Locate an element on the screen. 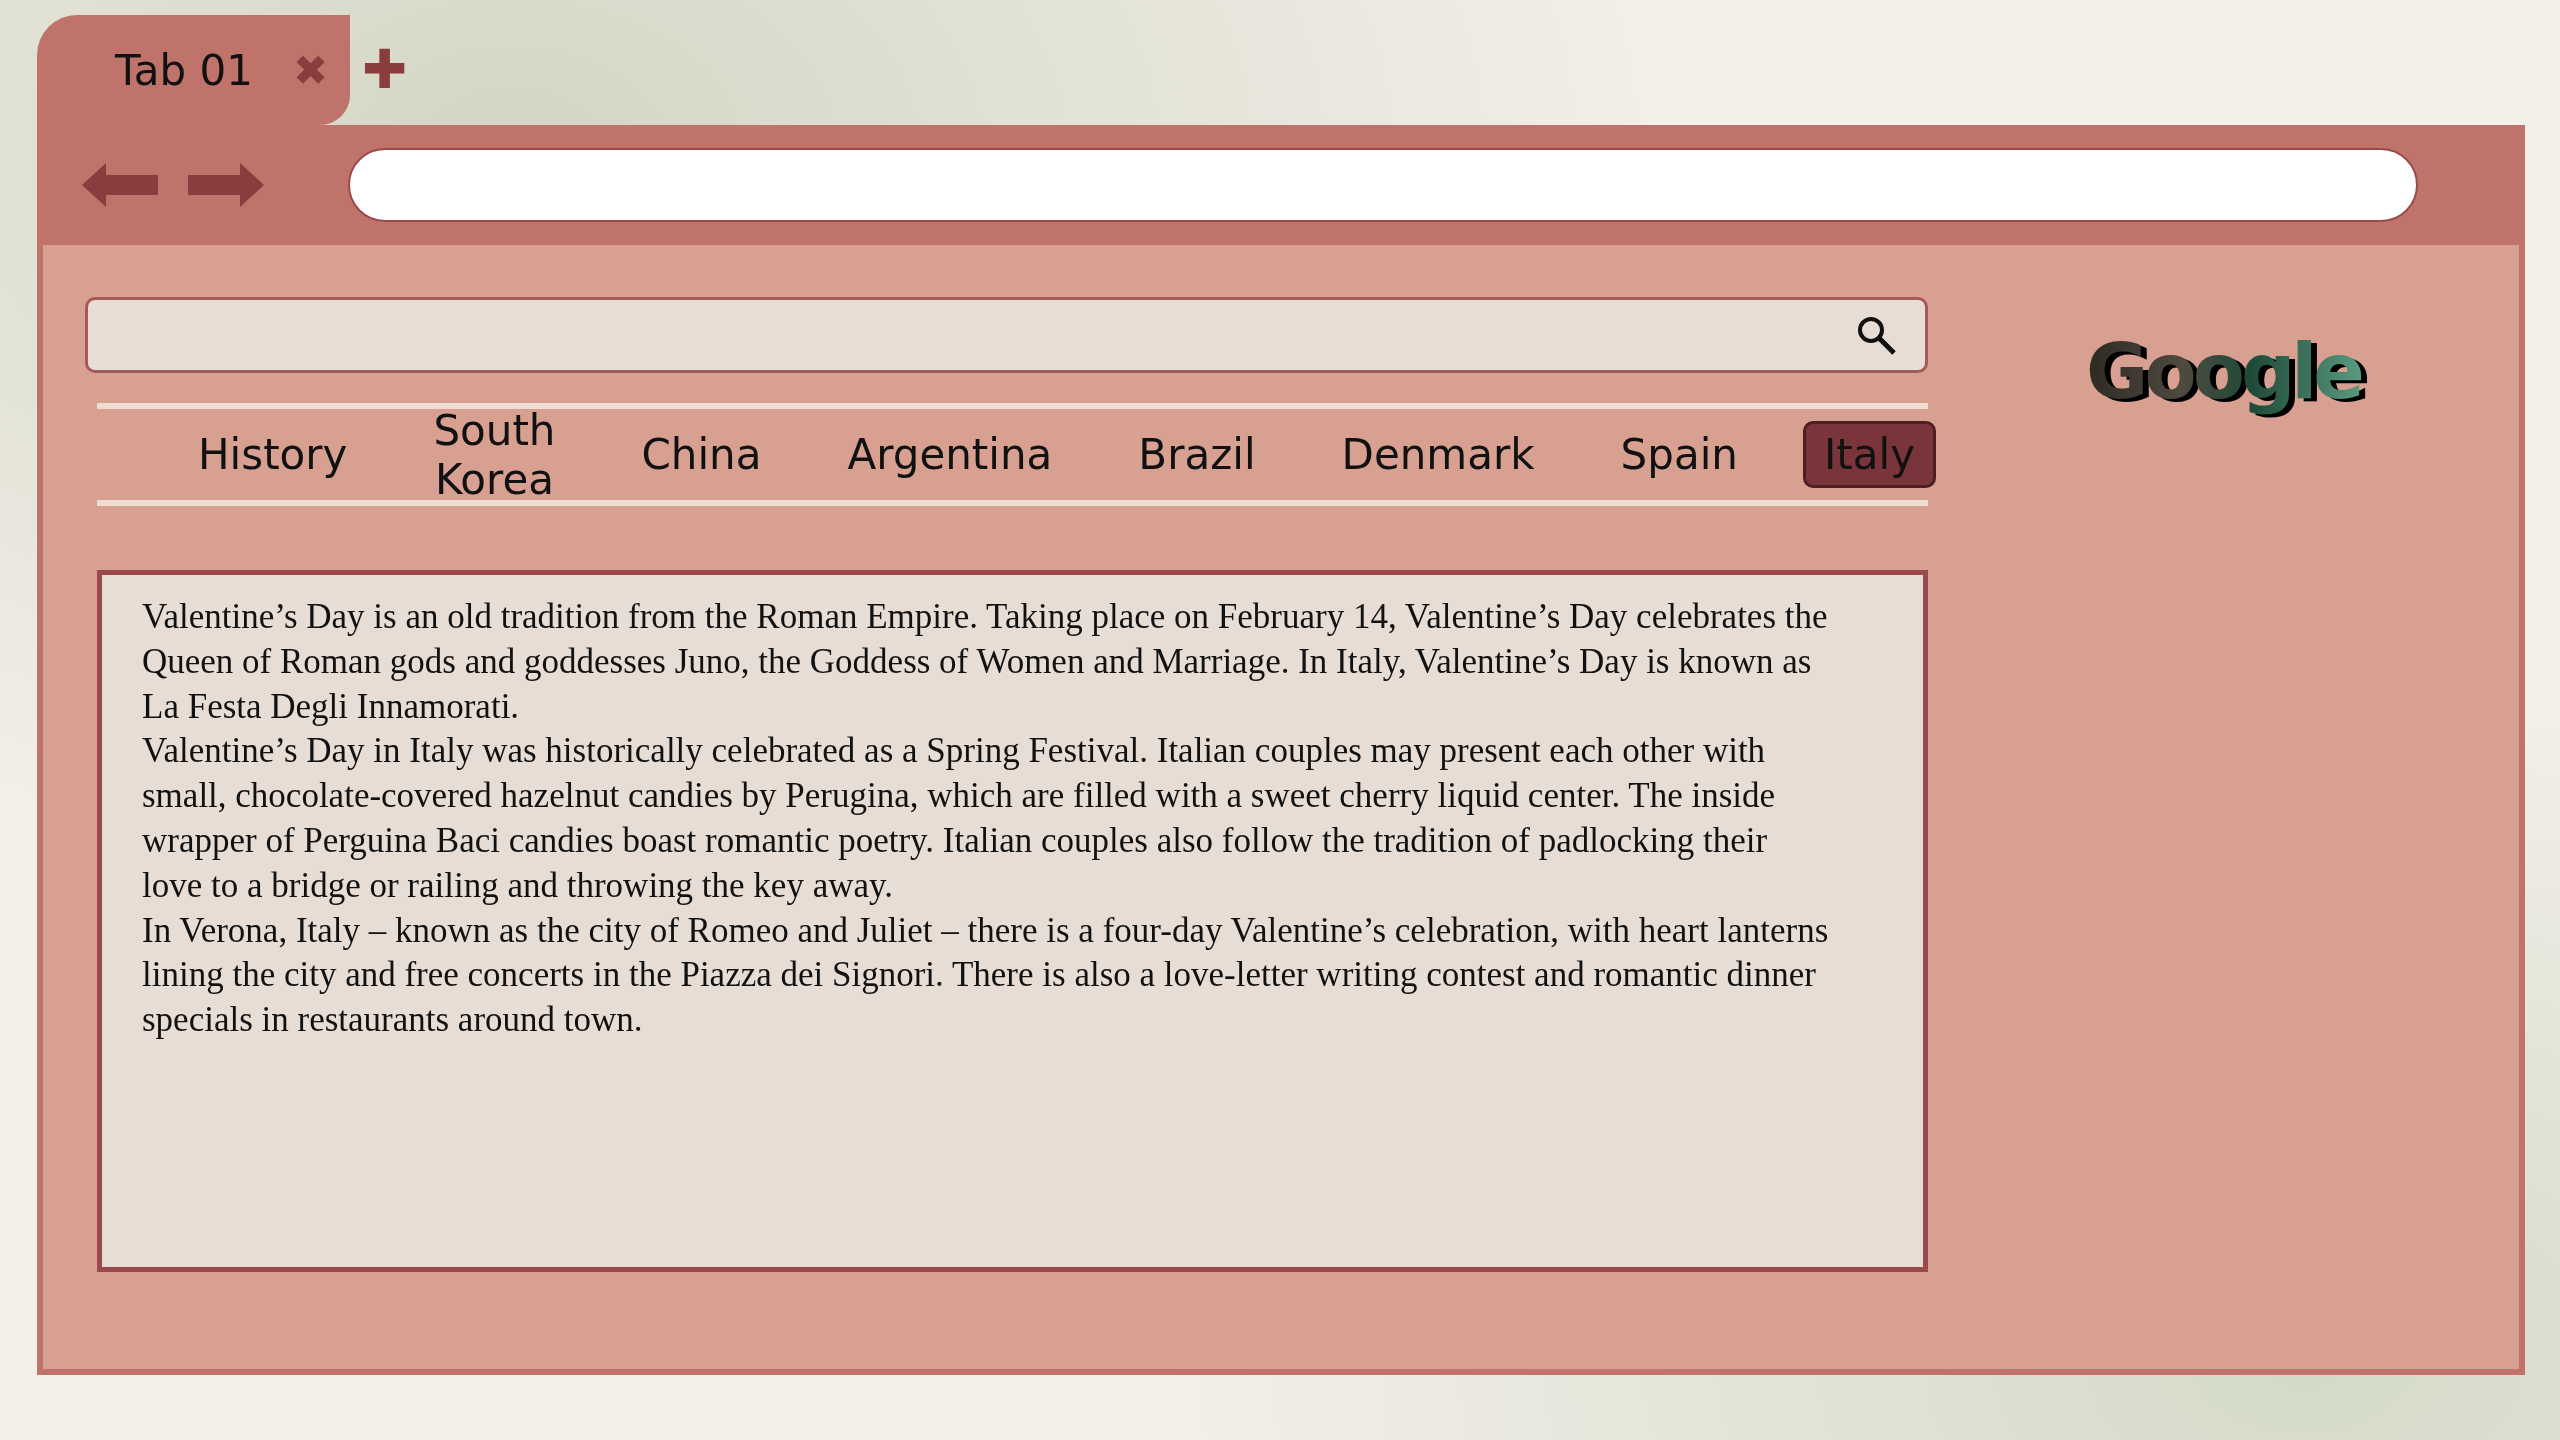 This screenshot has width=2560, height=1440. nav-tab: History is located at coordinates (273, 454).